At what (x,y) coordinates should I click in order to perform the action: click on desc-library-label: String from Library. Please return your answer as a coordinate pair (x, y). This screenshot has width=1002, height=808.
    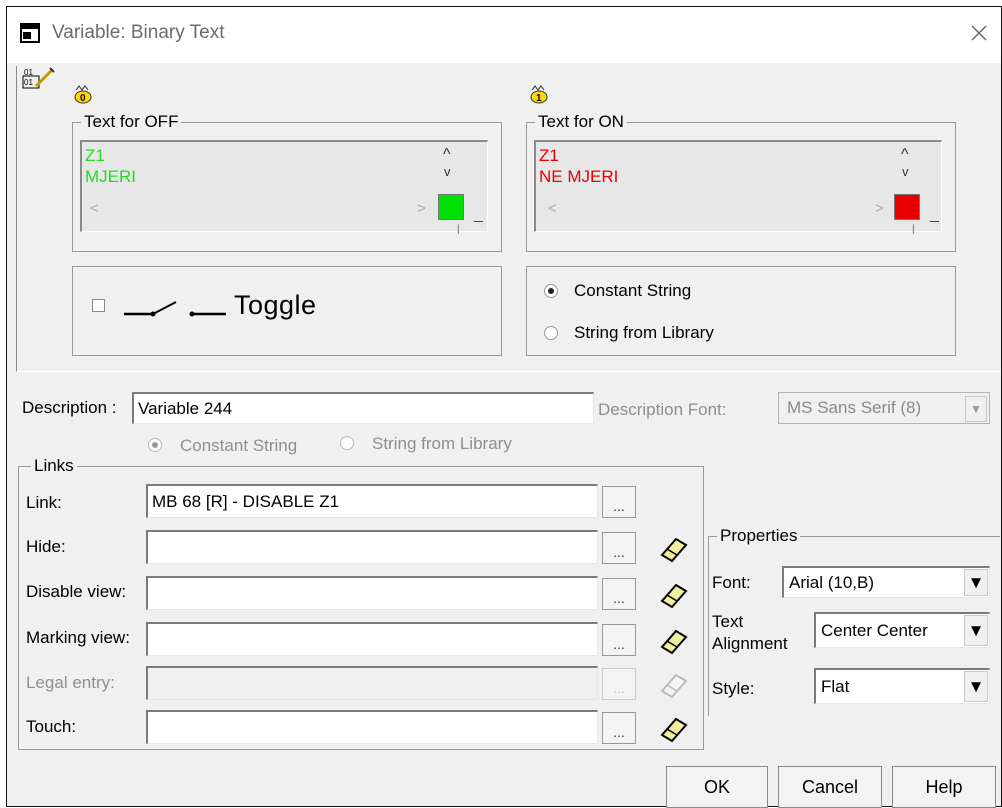
    Looking at the image, I should click on (442, 443).